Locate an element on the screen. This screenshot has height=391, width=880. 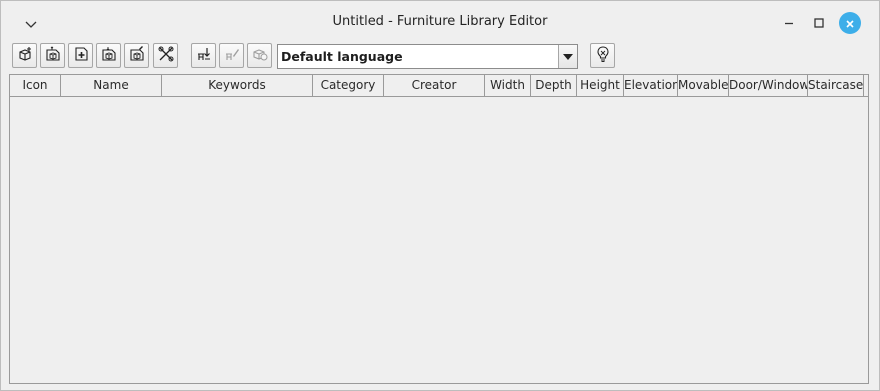
import-furniture-icon is located at coordinates (204, 56).